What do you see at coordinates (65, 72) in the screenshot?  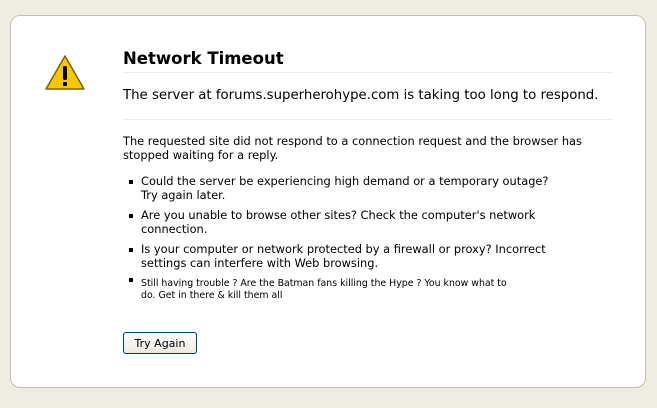 I see `warning-icon` at bounding box center [65, 72].